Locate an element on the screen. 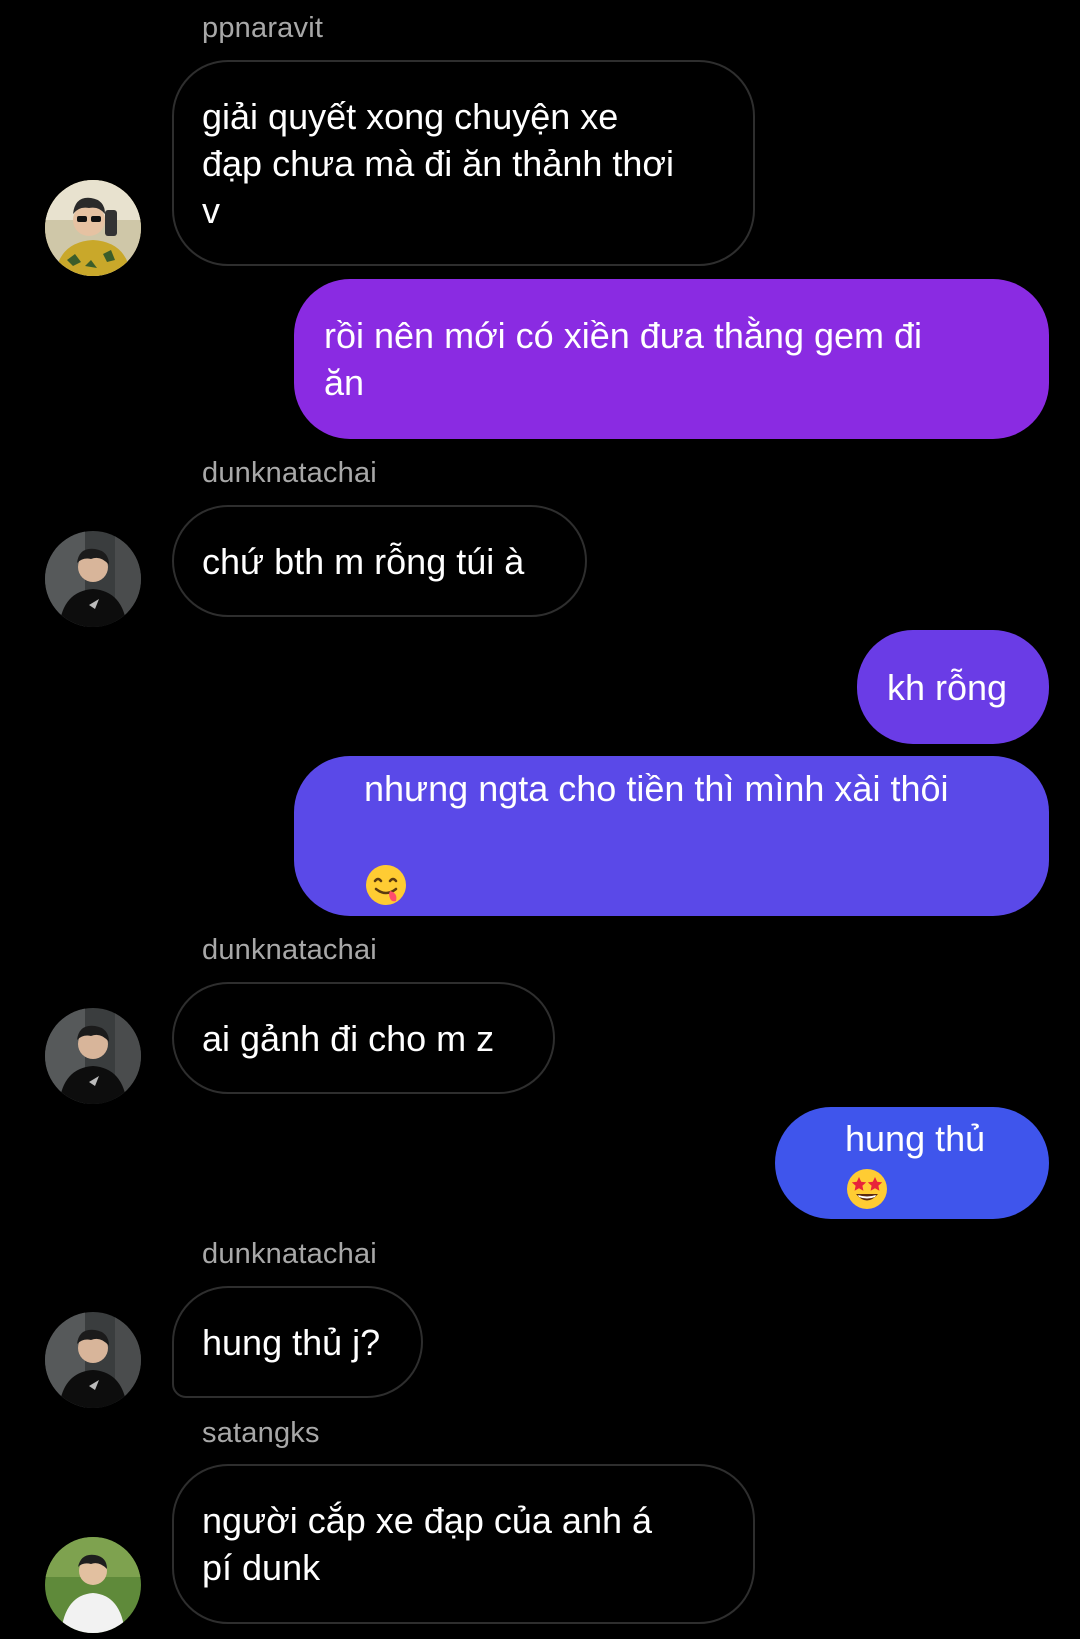 The height and width of the screenshot is (1639, 1080). outgoing-message-bubble: hung thủ is located at coordinates (912, 1163).